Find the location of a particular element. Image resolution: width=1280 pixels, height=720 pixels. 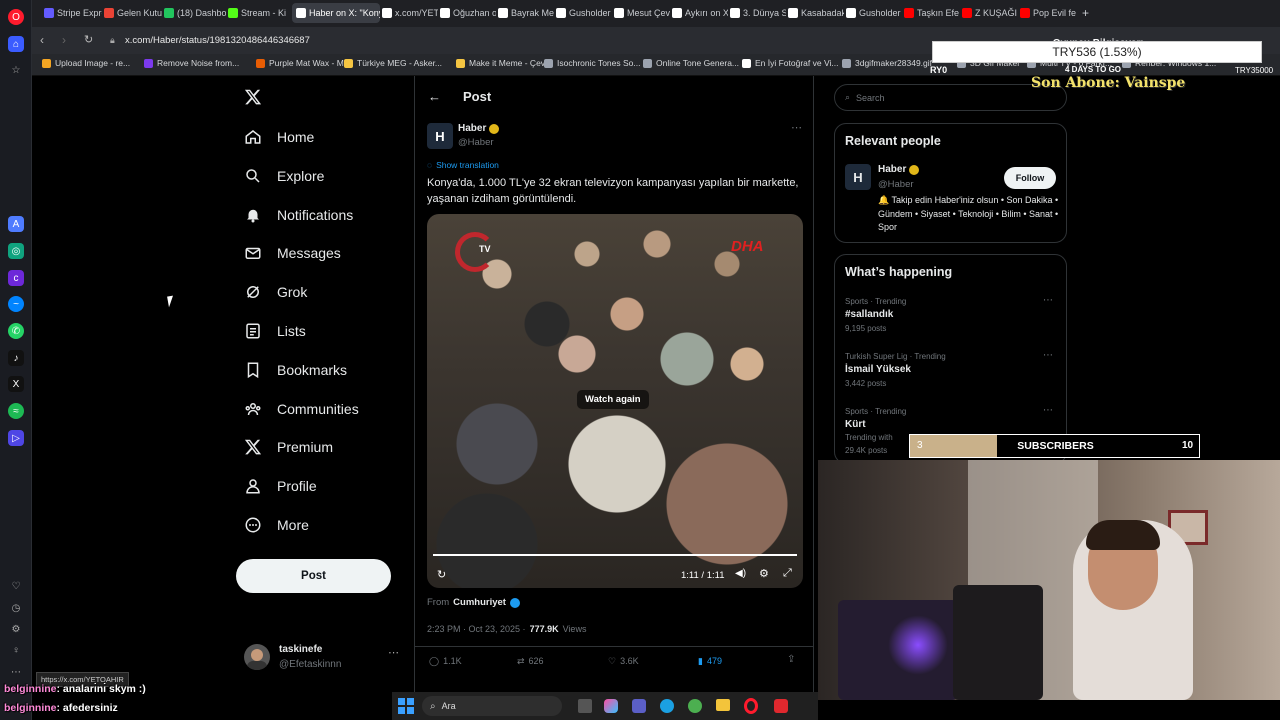

cs-icon: c is located at coordinates (16, 278).